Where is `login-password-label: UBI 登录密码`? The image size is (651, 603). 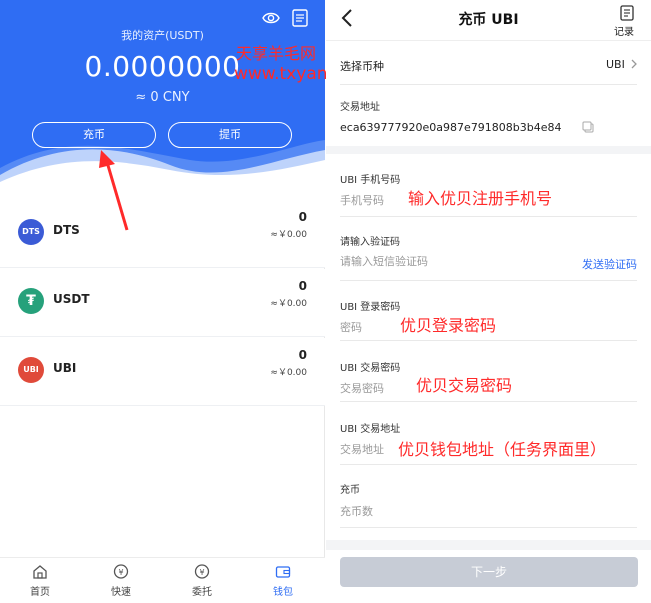
login-password-label: UBI 登录密码 is located at coordinates (370, 307).